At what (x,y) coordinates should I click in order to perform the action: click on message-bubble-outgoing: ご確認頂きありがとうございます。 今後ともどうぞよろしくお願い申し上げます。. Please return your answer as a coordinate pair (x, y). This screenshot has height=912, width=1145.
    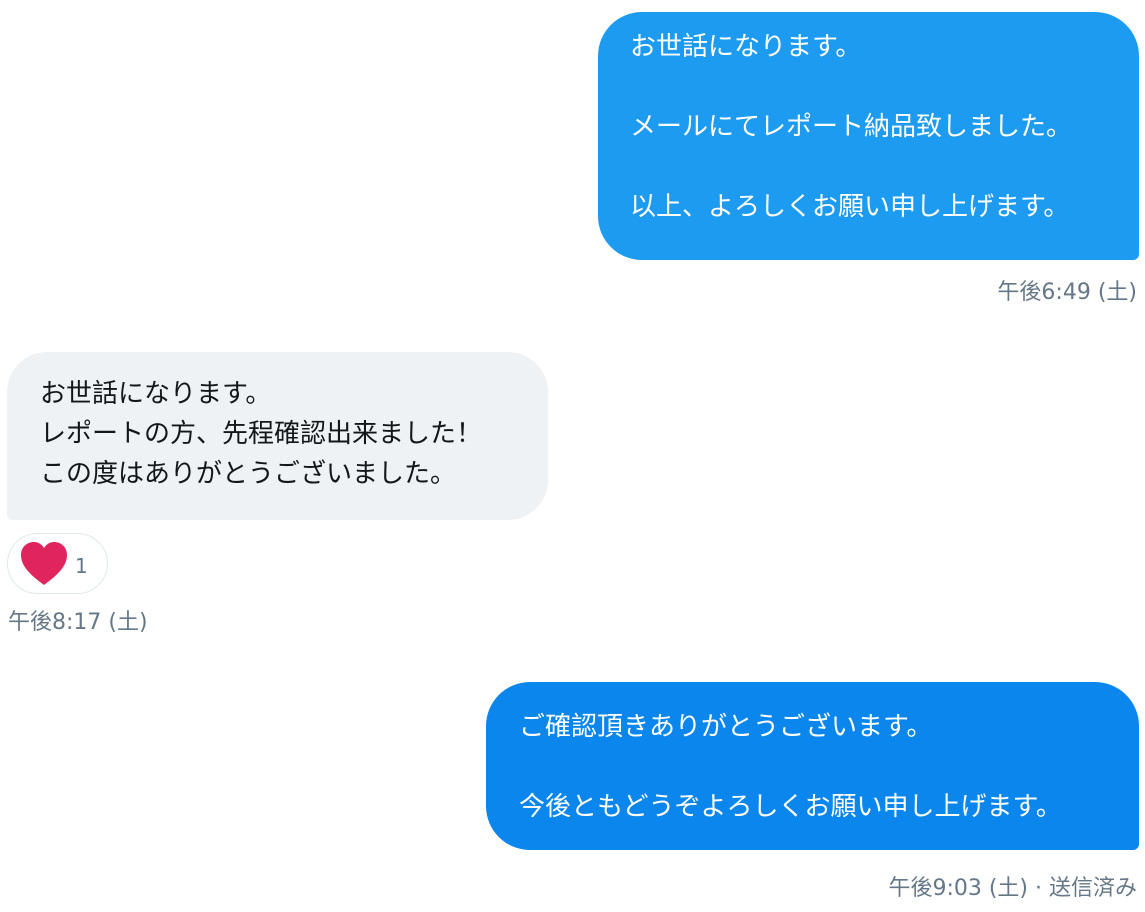
    Looking at the image, I should click on (812, 766).